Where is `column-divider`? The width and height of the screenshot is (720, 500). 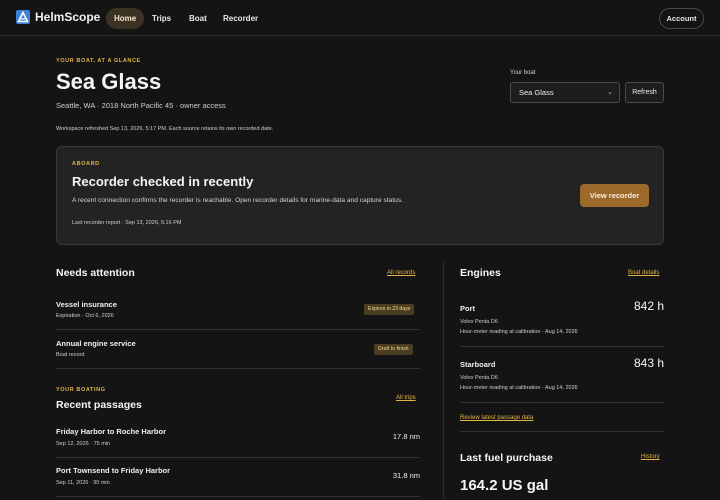
column-divider is located at coordinates (443, 381).